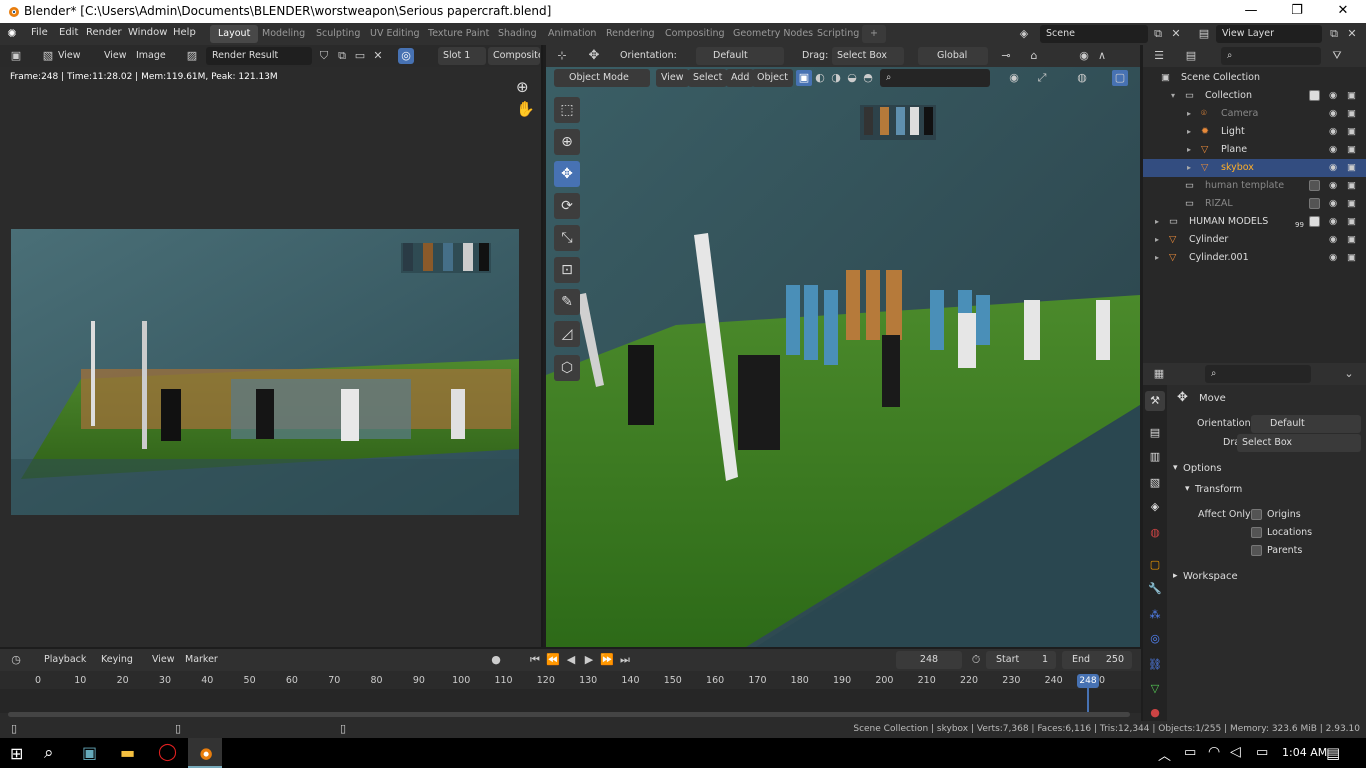 The width and height of the screenshot is (1366, 768). What do you see at coordinates (1175, 468) in the screenshot?
I see `options-expander-icon: ▾` at bounding box center [1175, 468].